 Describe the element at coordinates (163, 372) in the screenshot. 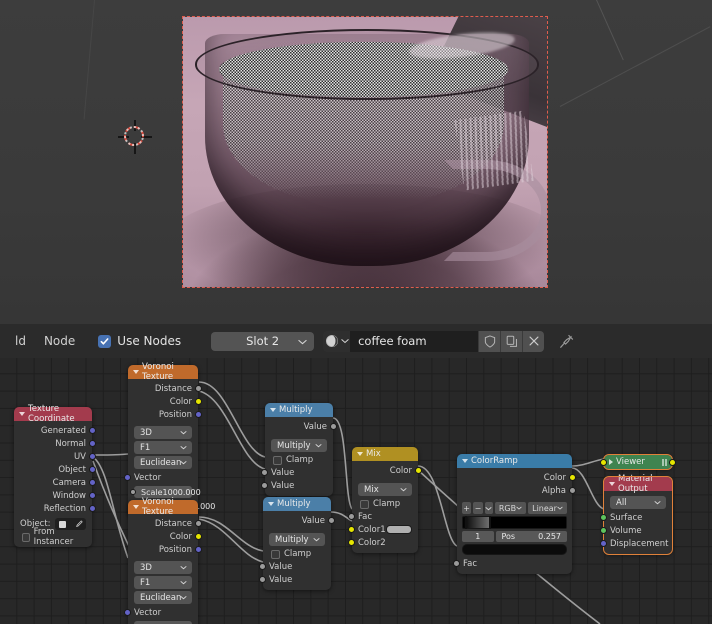

I see `node-header-voronoi-1: Voronoi Texture` at that location.